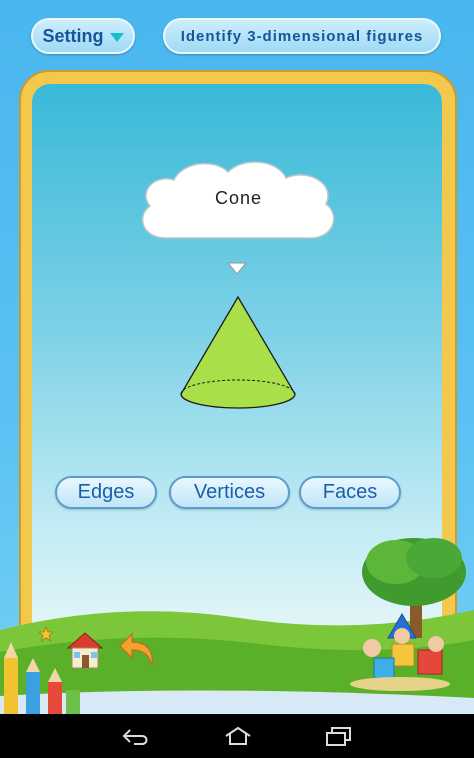  I want to click on answer-label: Faces, so click(350, 492).